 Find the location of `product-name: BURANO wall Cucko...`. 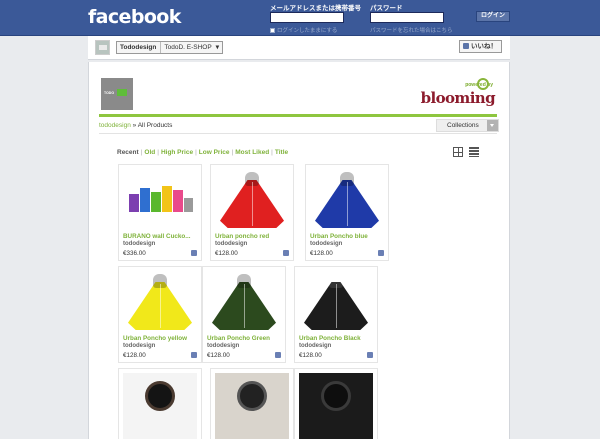

product-name: BURANO wall Cucko... is located at coordinates (160, 236).